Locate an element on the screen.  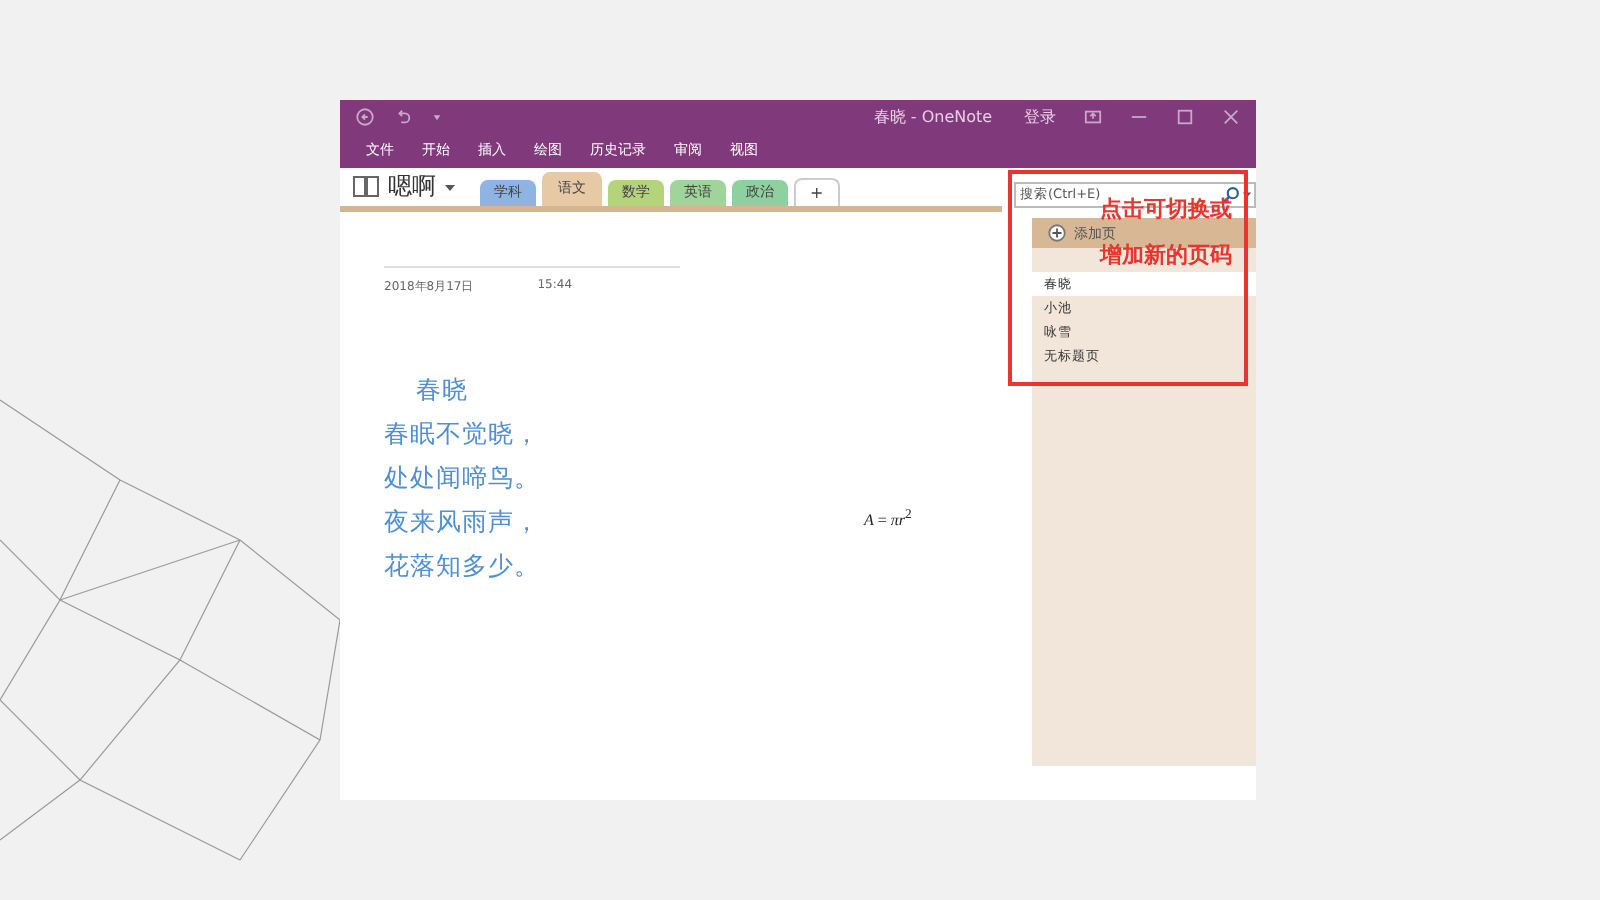
formula-text: A = πr$^{2}$ is located at coordinates (888, 519).